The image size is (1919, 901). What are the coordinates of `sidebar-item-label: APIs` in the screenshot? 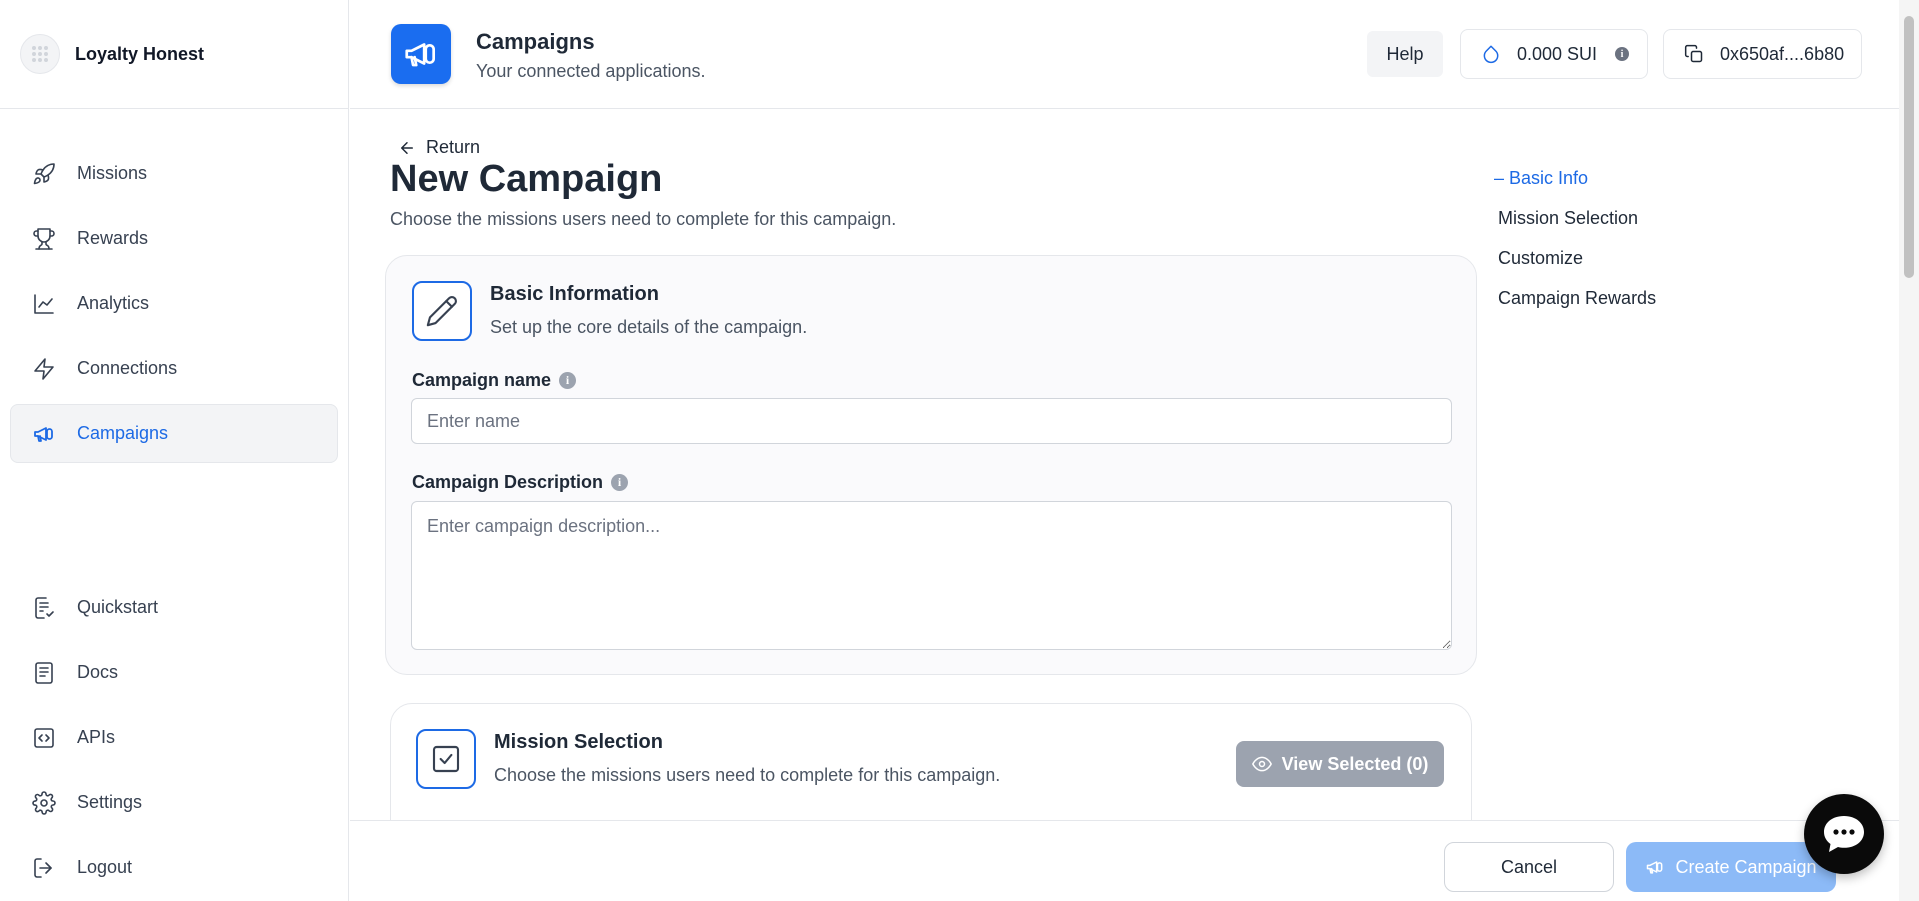 It's located at (96, 737).